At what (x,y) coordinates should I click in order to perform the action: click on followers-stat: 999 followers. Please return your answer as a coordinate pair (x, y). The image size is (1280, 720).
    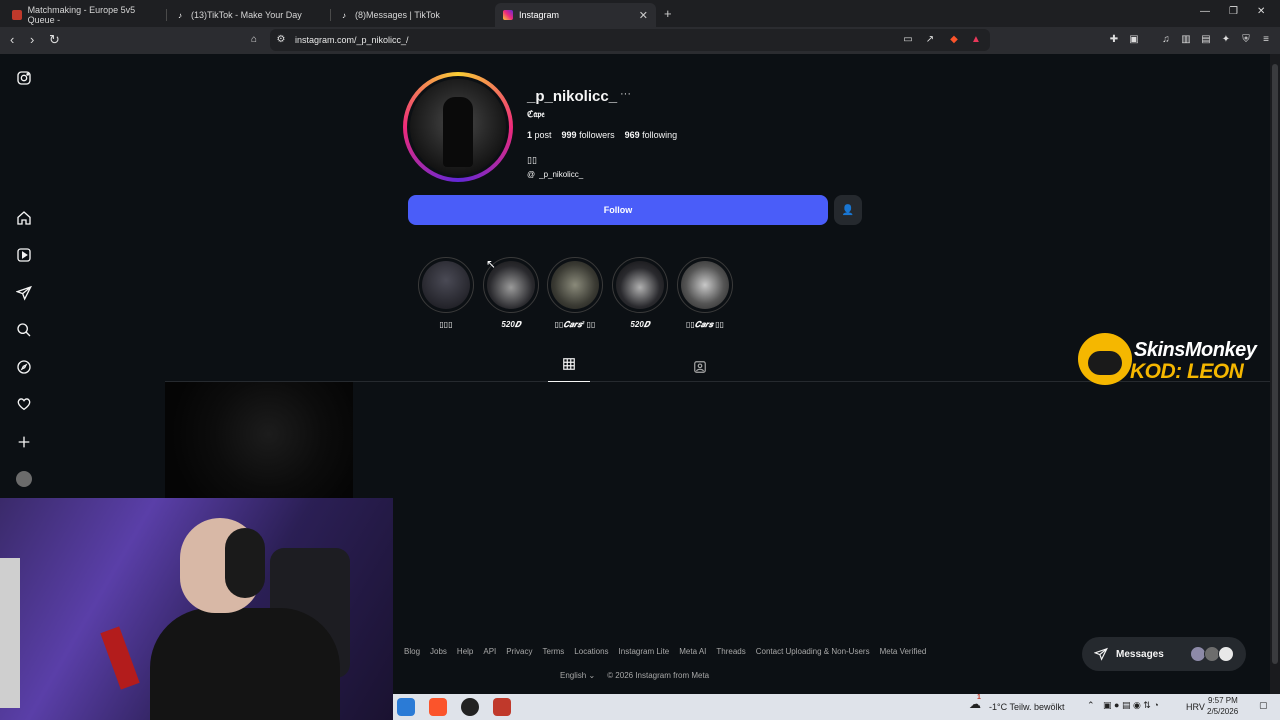
    Looking at the image, I should click on (588, 135).